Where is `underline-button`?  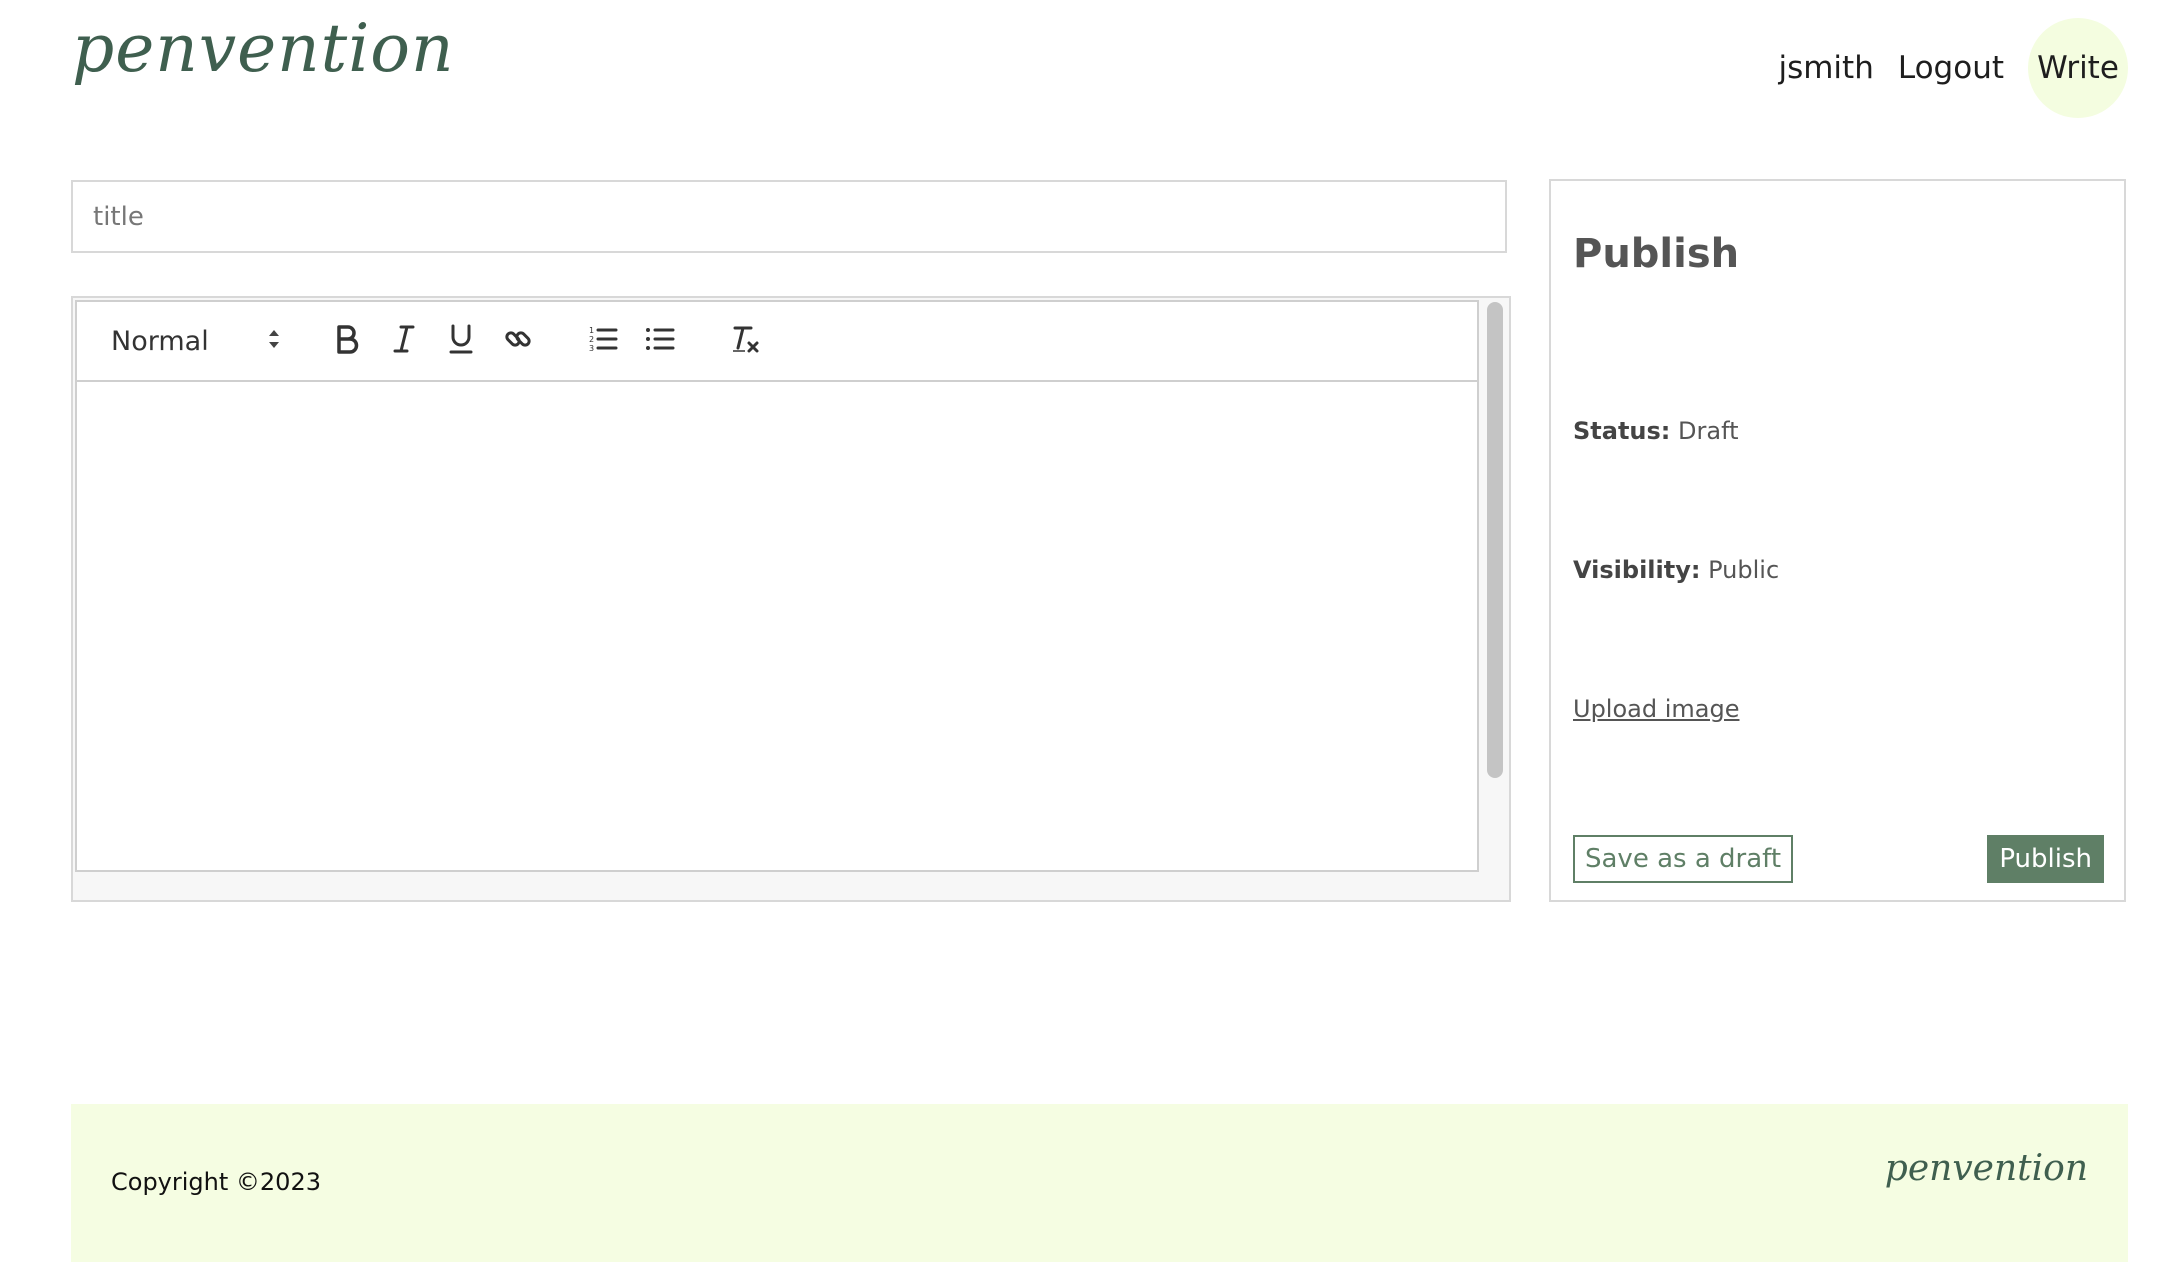
underline-button is located at coordinates (461, 341).